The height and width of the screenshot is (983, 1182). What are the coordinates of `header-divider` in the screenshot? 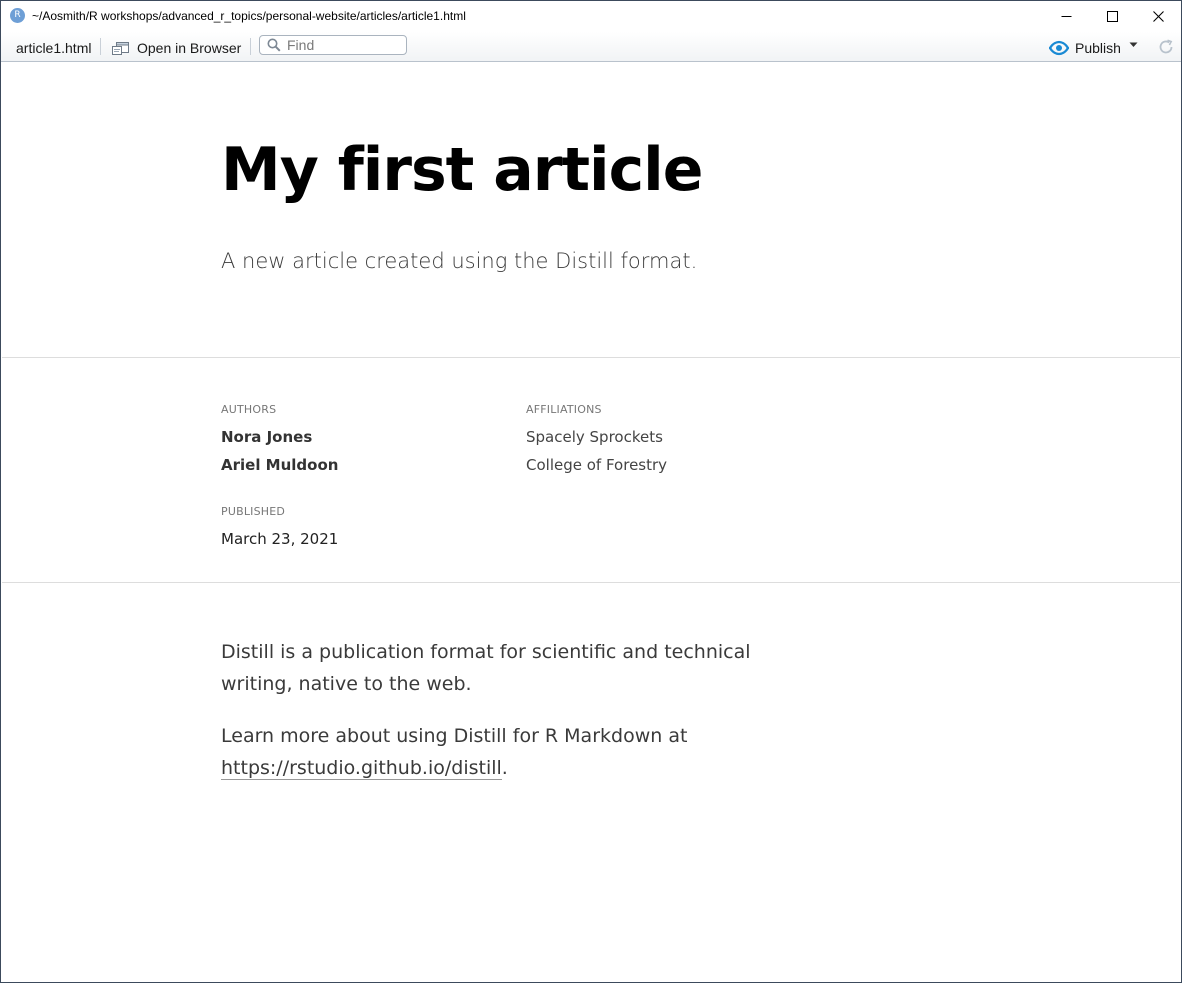 It's located at (591, 357).